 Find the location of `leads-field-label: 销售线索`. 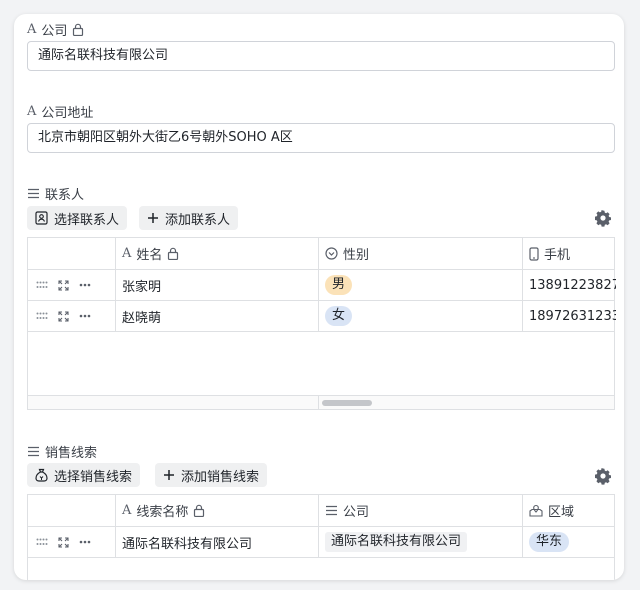

leads-field-label: 销售线索 is located at coordinates (62, 451).